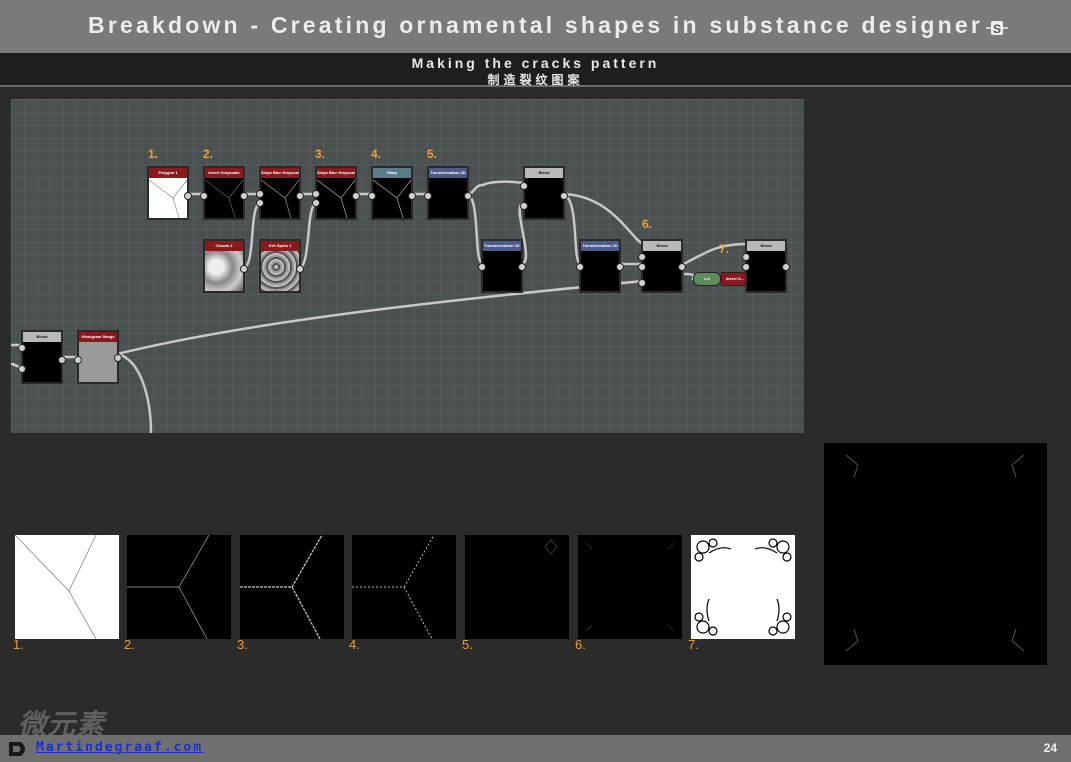 This screenshot has width=1071, height=762. What do you see at coordinates (119, 747) in the screenshot?
I see `website-link: Martindegraaf.com` at bounding box center [119, 747].